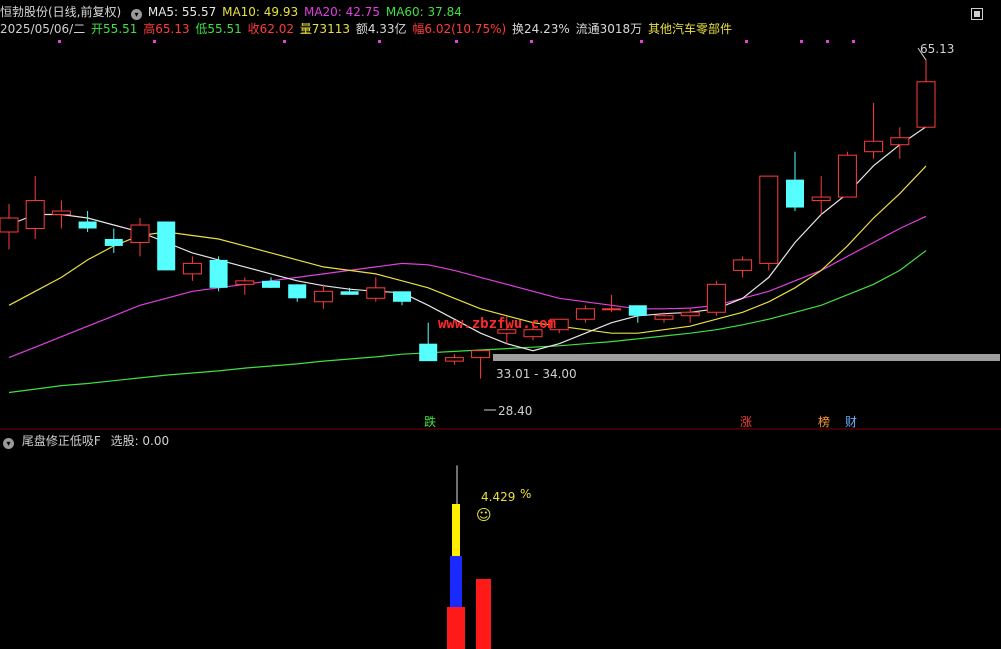 The width and height of the screenshot is (1001, 649). I want to click on indicator-bar-yellow, so click(456, 530).